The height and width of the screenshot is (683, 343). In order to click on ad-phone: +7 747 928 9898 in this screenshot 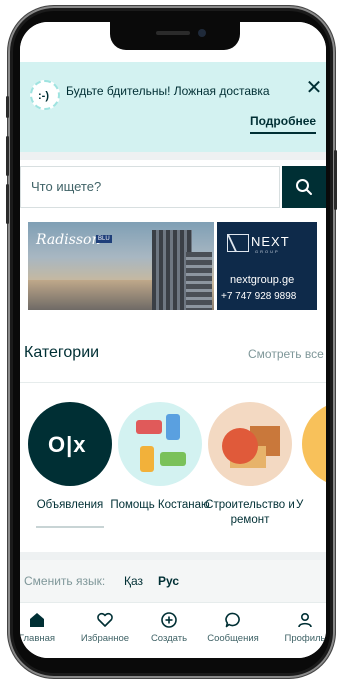, I will do `click(259, 296)`.